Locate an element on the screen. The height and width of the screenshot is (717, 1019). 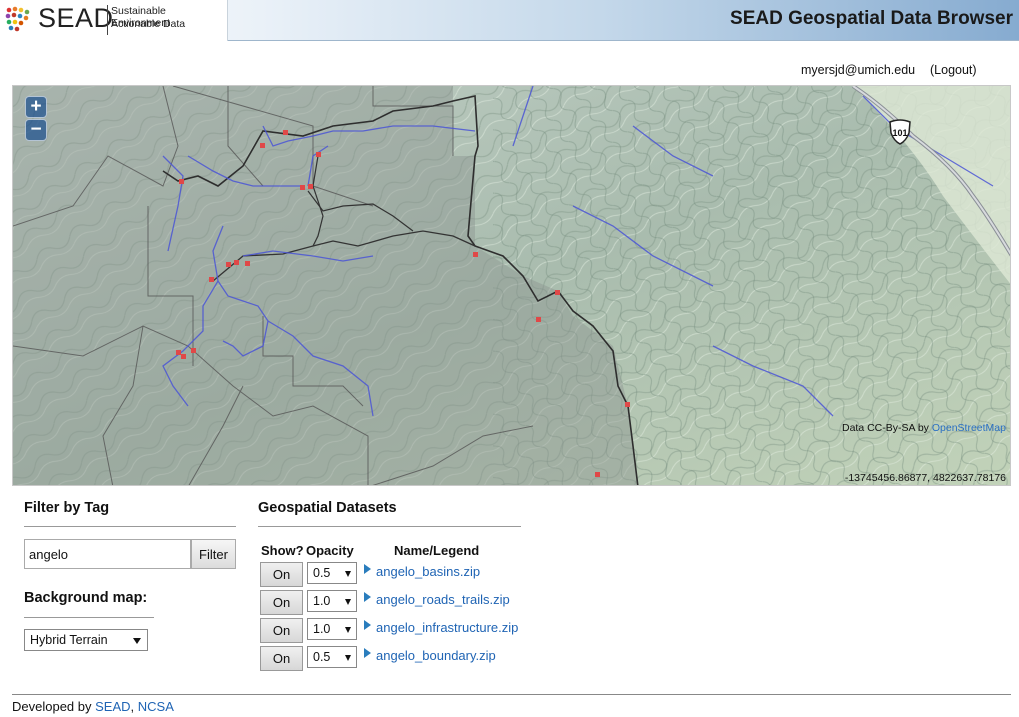
footer-divider is located at coordinates (511, 694).